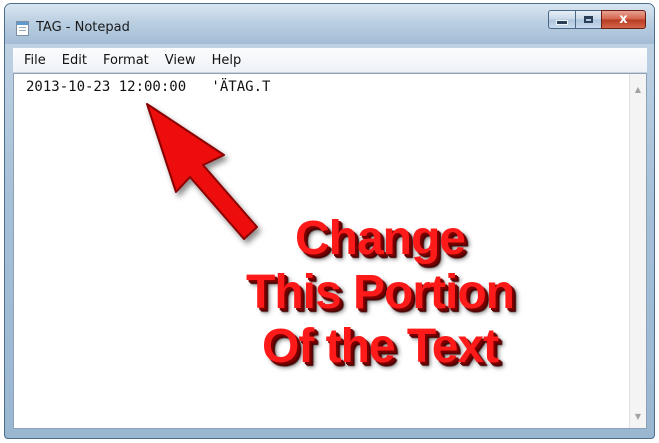 This screenshot has width=659, height=443. Describe the element at coordinates (380, 238) in the screenshot. I see `annotation-line-1: Change` at that location.